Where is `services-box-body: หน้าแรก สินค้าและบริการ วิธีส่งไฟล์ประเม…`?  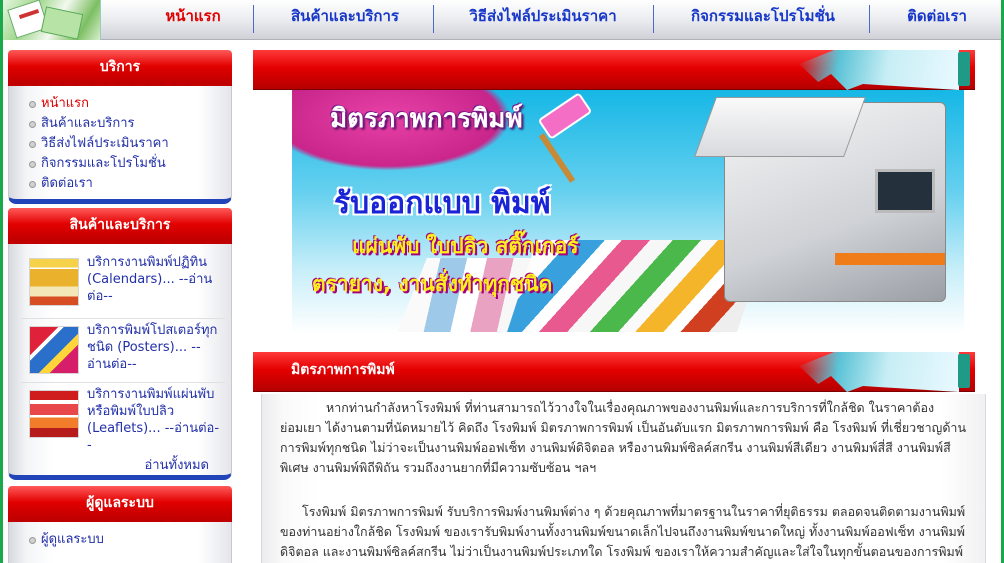 services-box-body: หน้าแรก สินค้าและบริการ วิธีส่งไฟล์ประเม… is located at coordinates (120, 145).